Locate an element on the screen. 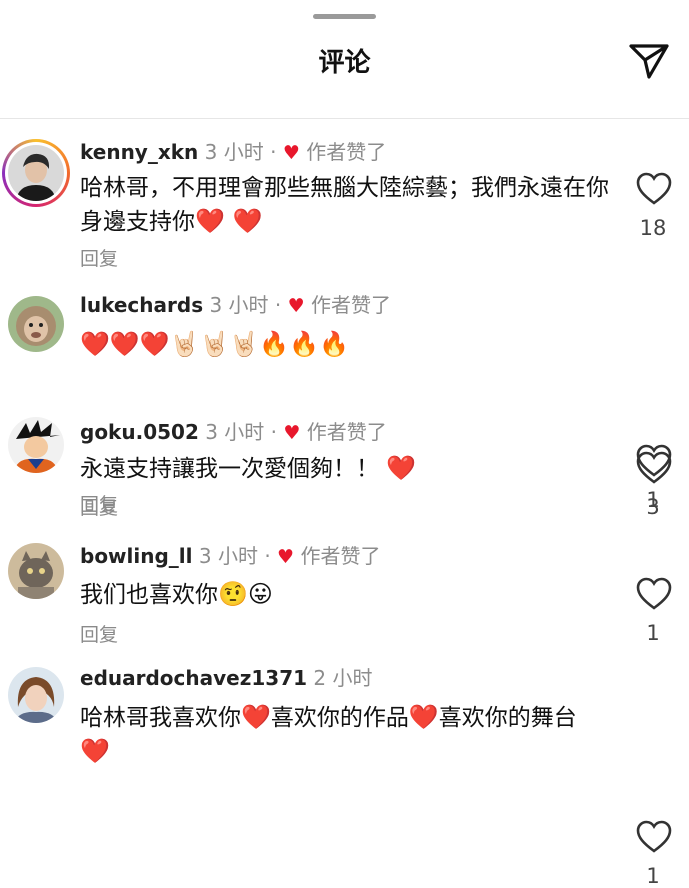  timestamp: 2 小时 is located at coordinates (343, 678).